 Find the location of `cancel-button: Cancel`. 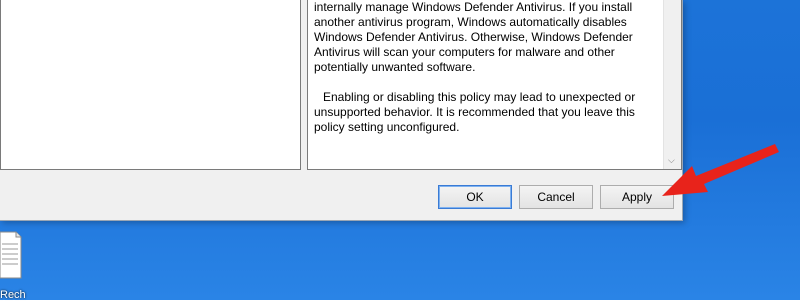

cancel-button: Cancel is located at coordinates (556, 197).